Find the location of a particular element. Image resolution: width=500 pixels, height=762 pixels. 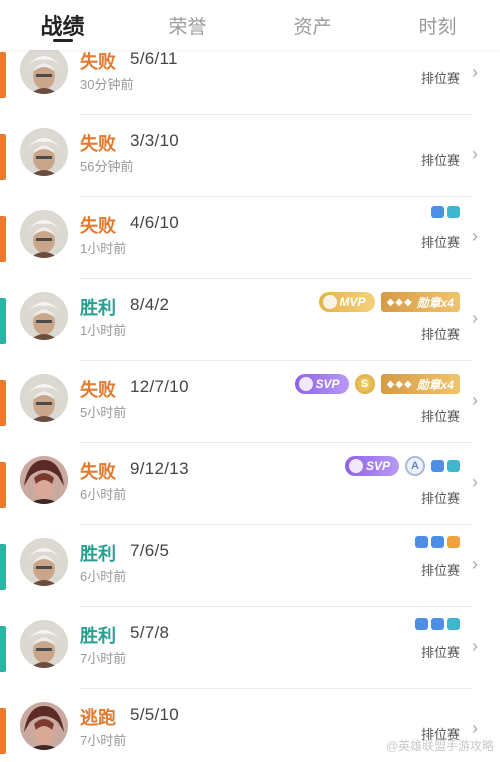

tab-honor: 荣誉 is located at coordinates (187, 25).